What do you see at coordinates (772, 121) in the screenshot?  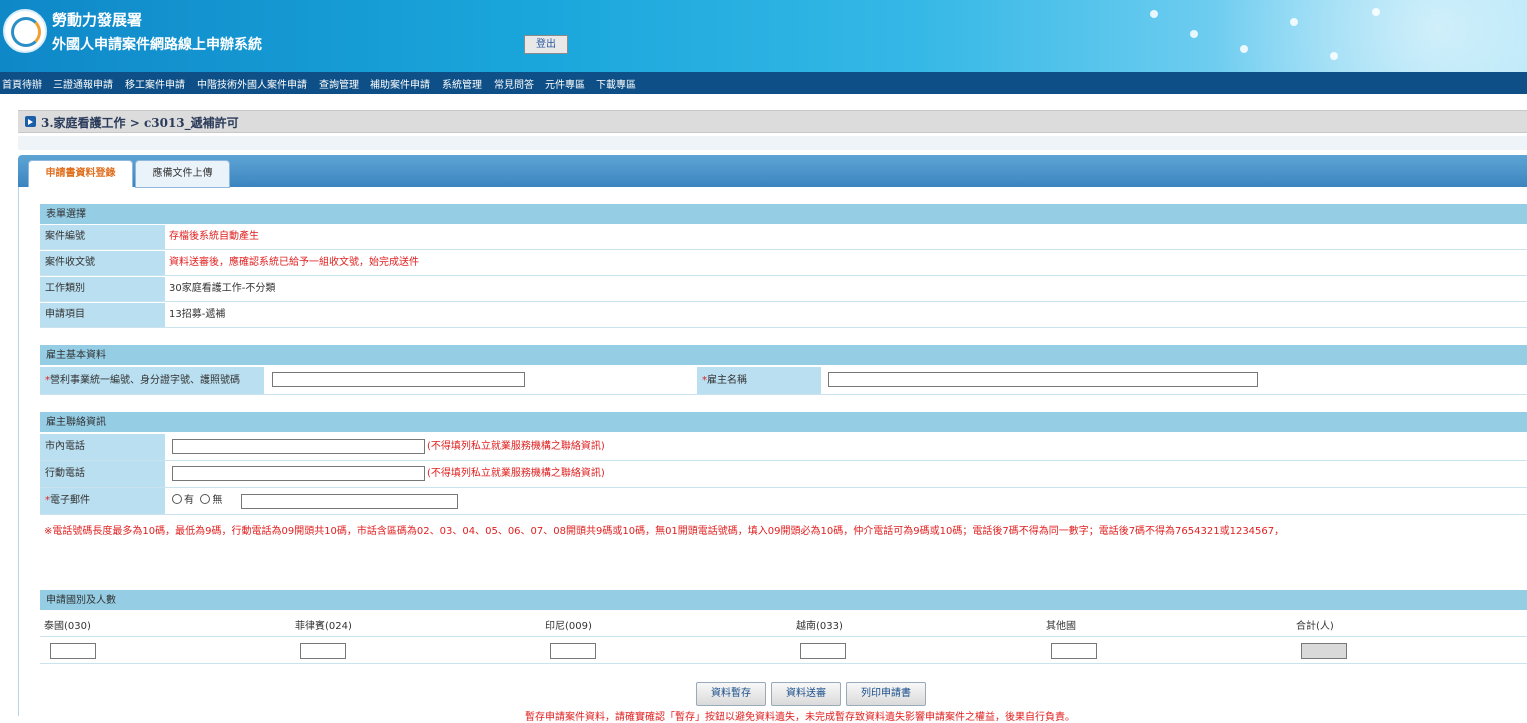 I see `breadcrumb: 3.家庭看護工作 > c3013_遞補許可` at bounding box center [772, 121].